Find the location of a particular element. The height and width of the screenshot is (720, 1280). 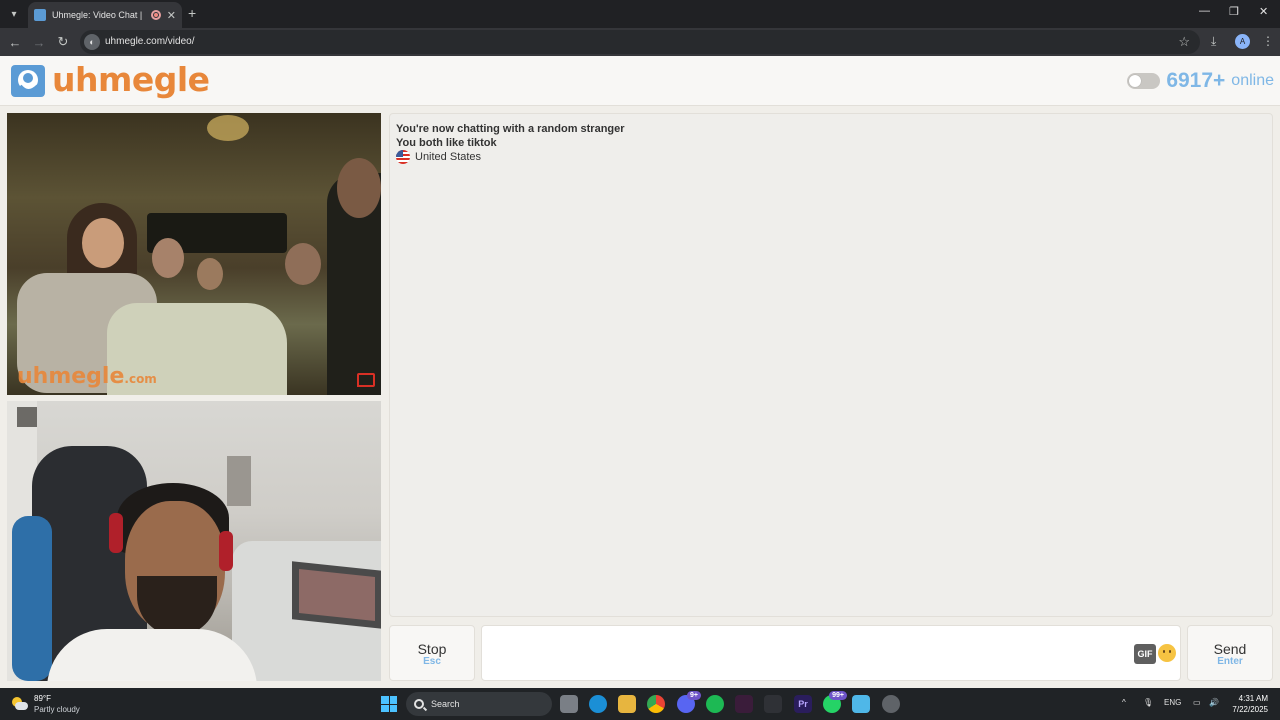

language-indicator: ENG is located at coordinates (1172, 702).